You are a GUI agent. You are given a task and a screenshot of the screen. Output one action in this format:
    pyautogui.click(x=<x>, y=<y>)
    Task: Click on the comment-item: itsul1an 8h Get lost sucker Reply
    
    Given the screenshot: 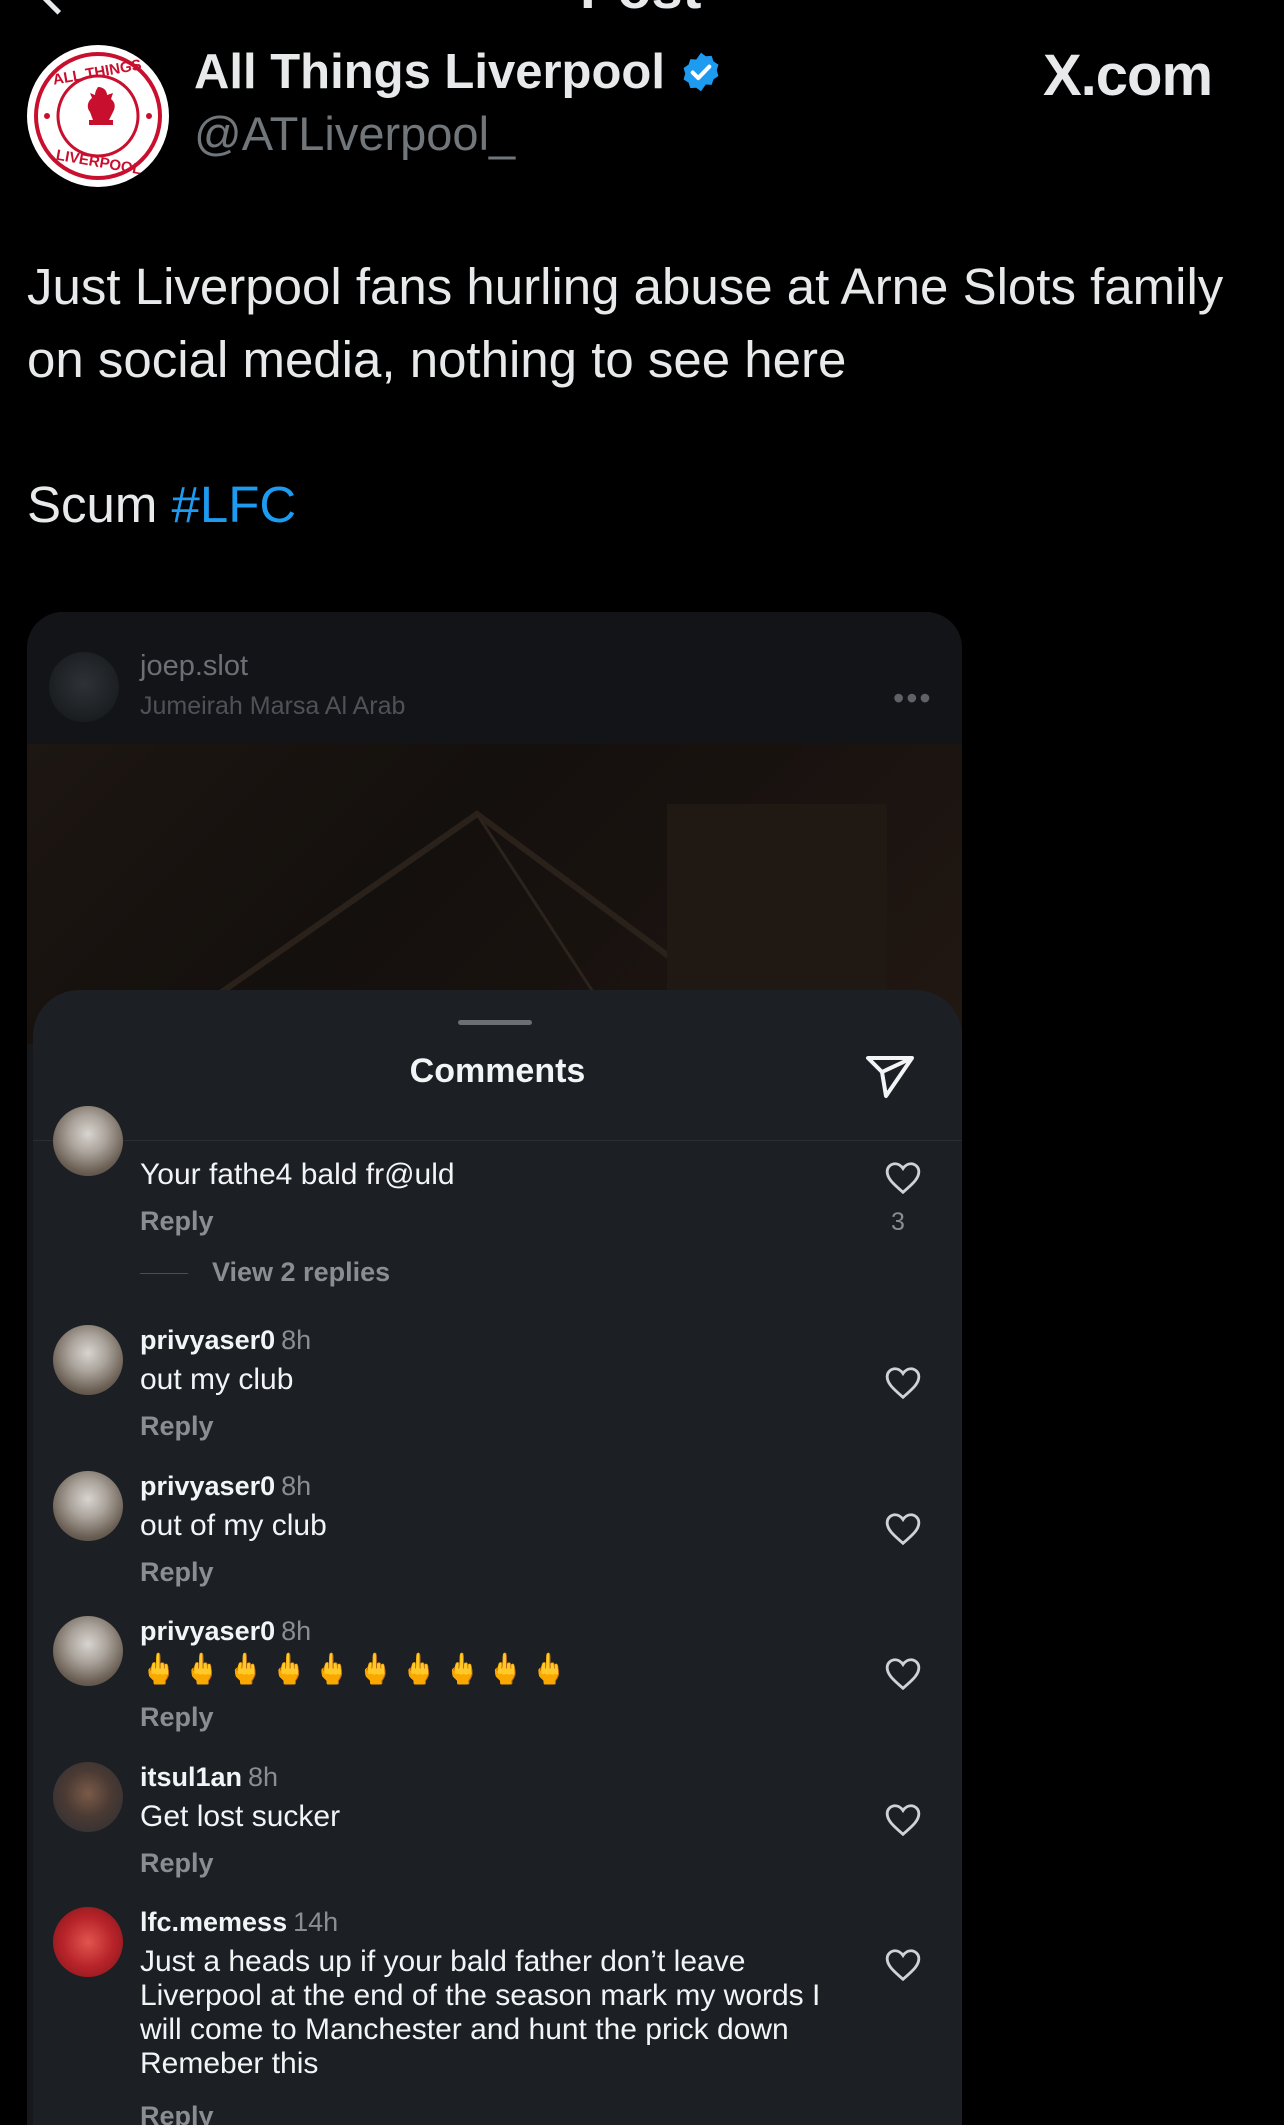 What is the action you would take?
    pyautogui.click(x=497, y=1827)
    